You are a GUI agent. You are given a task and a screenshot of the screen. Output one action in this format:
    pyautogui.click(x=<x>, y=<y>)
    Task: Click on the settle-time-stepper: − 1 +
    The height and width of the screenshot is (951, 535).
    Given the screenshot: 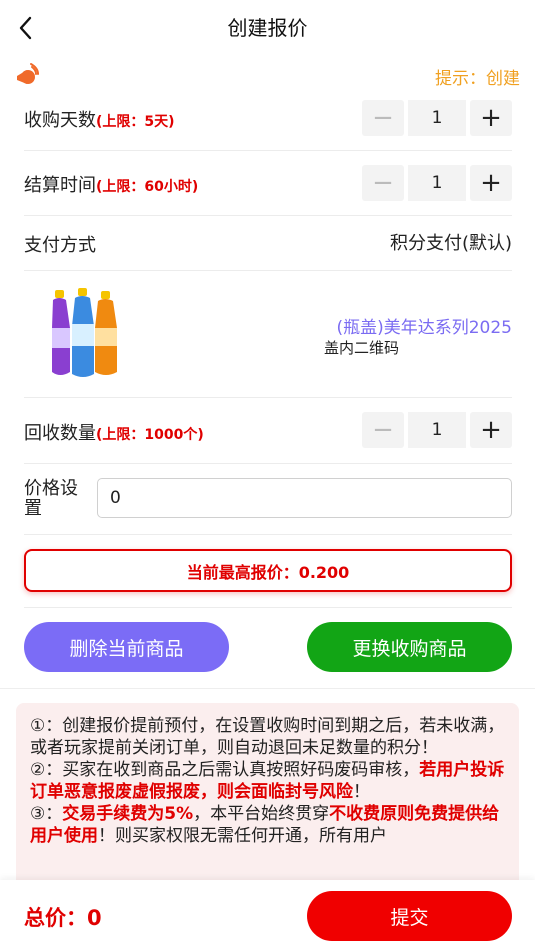 What is the action you would take?
    pyautogui.click(x=437, y=183)
    